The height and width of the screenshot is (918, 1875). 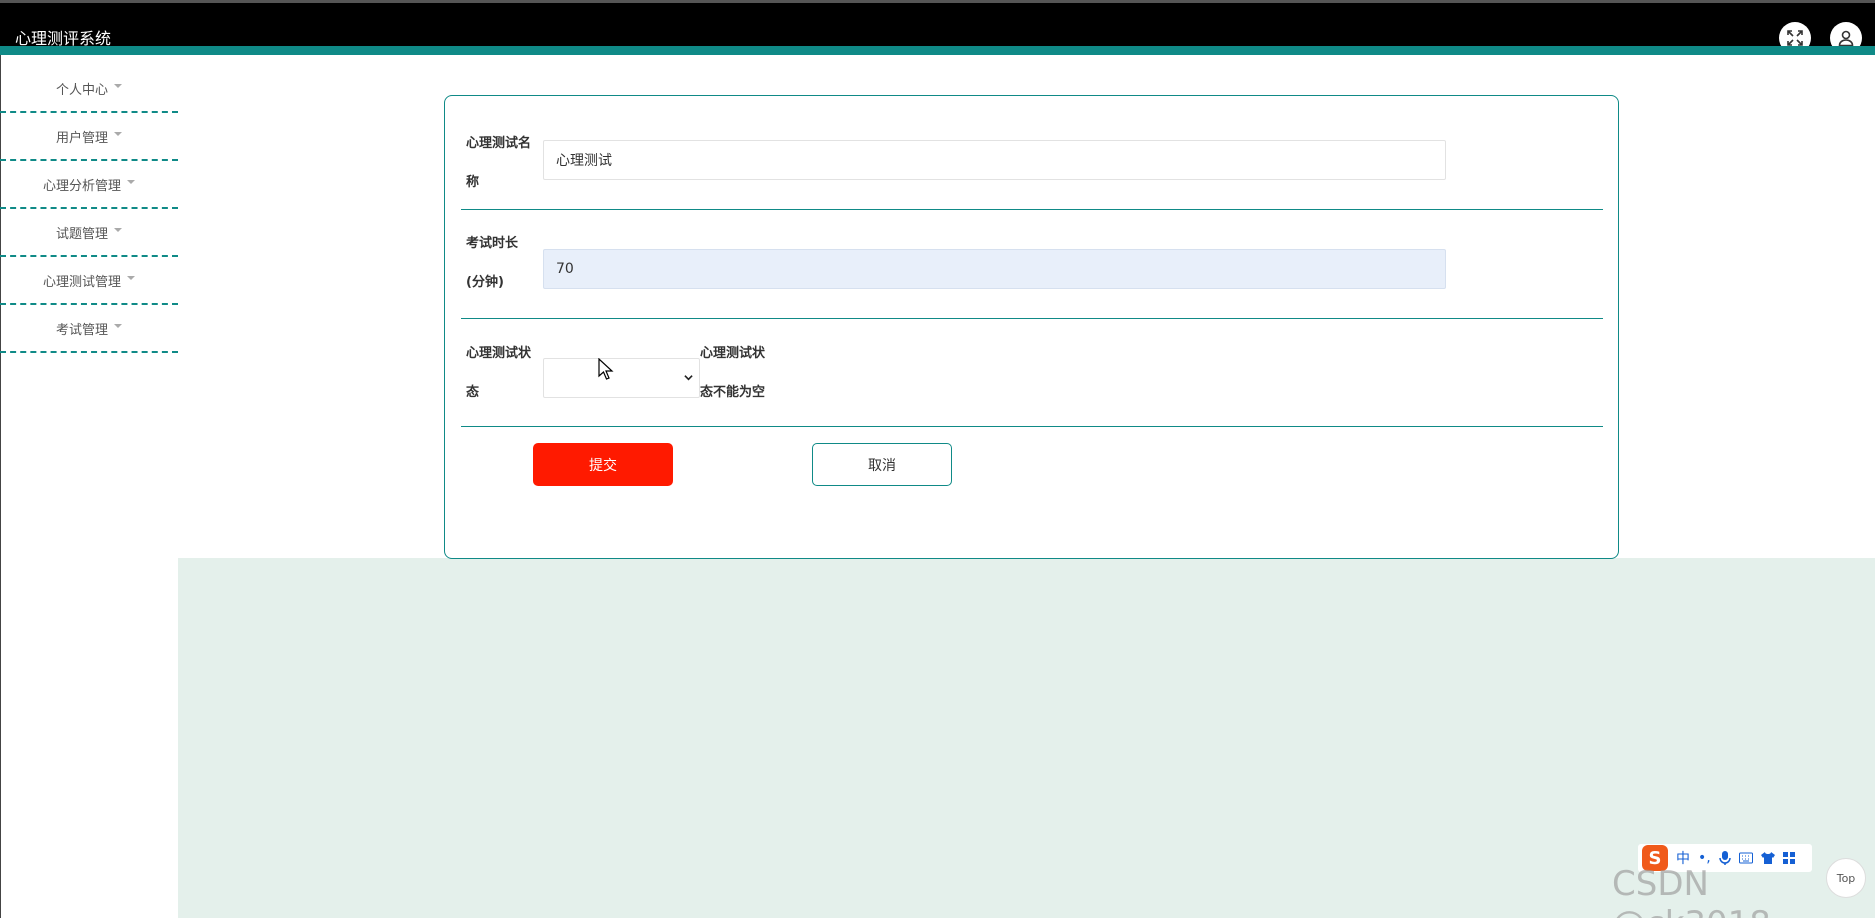 I want to click on sidebar-item-exam-management: 考试管理, so click(x=89, y=329).